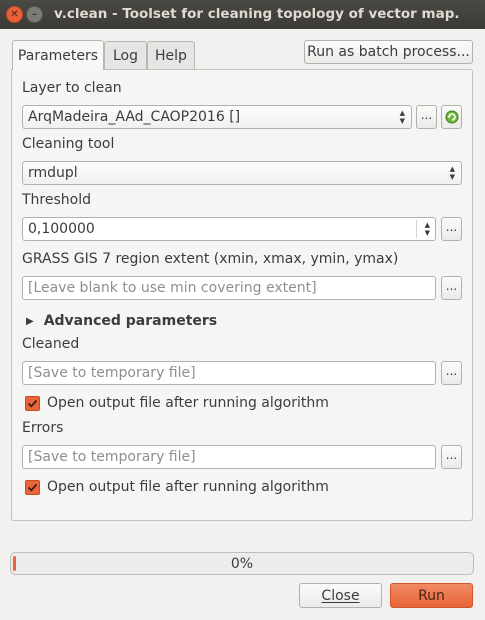  Describe the element at coordinates (43, 428) in the screenshot. I see `errors-label: Errors` at that location.